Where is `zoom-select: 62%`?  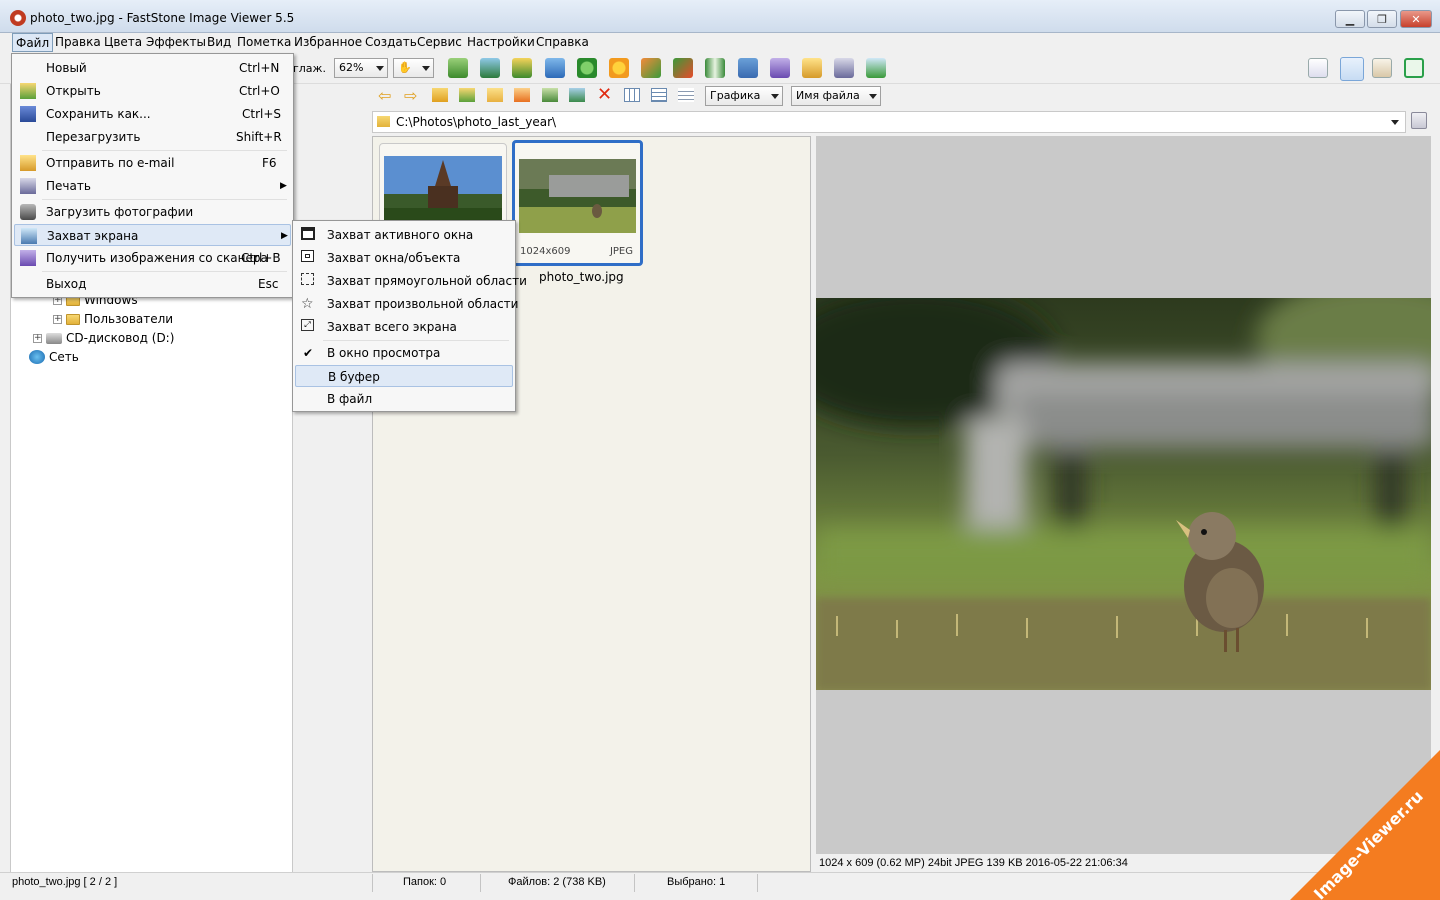 zoom-select: 62% is located at coordinates (361, 68).